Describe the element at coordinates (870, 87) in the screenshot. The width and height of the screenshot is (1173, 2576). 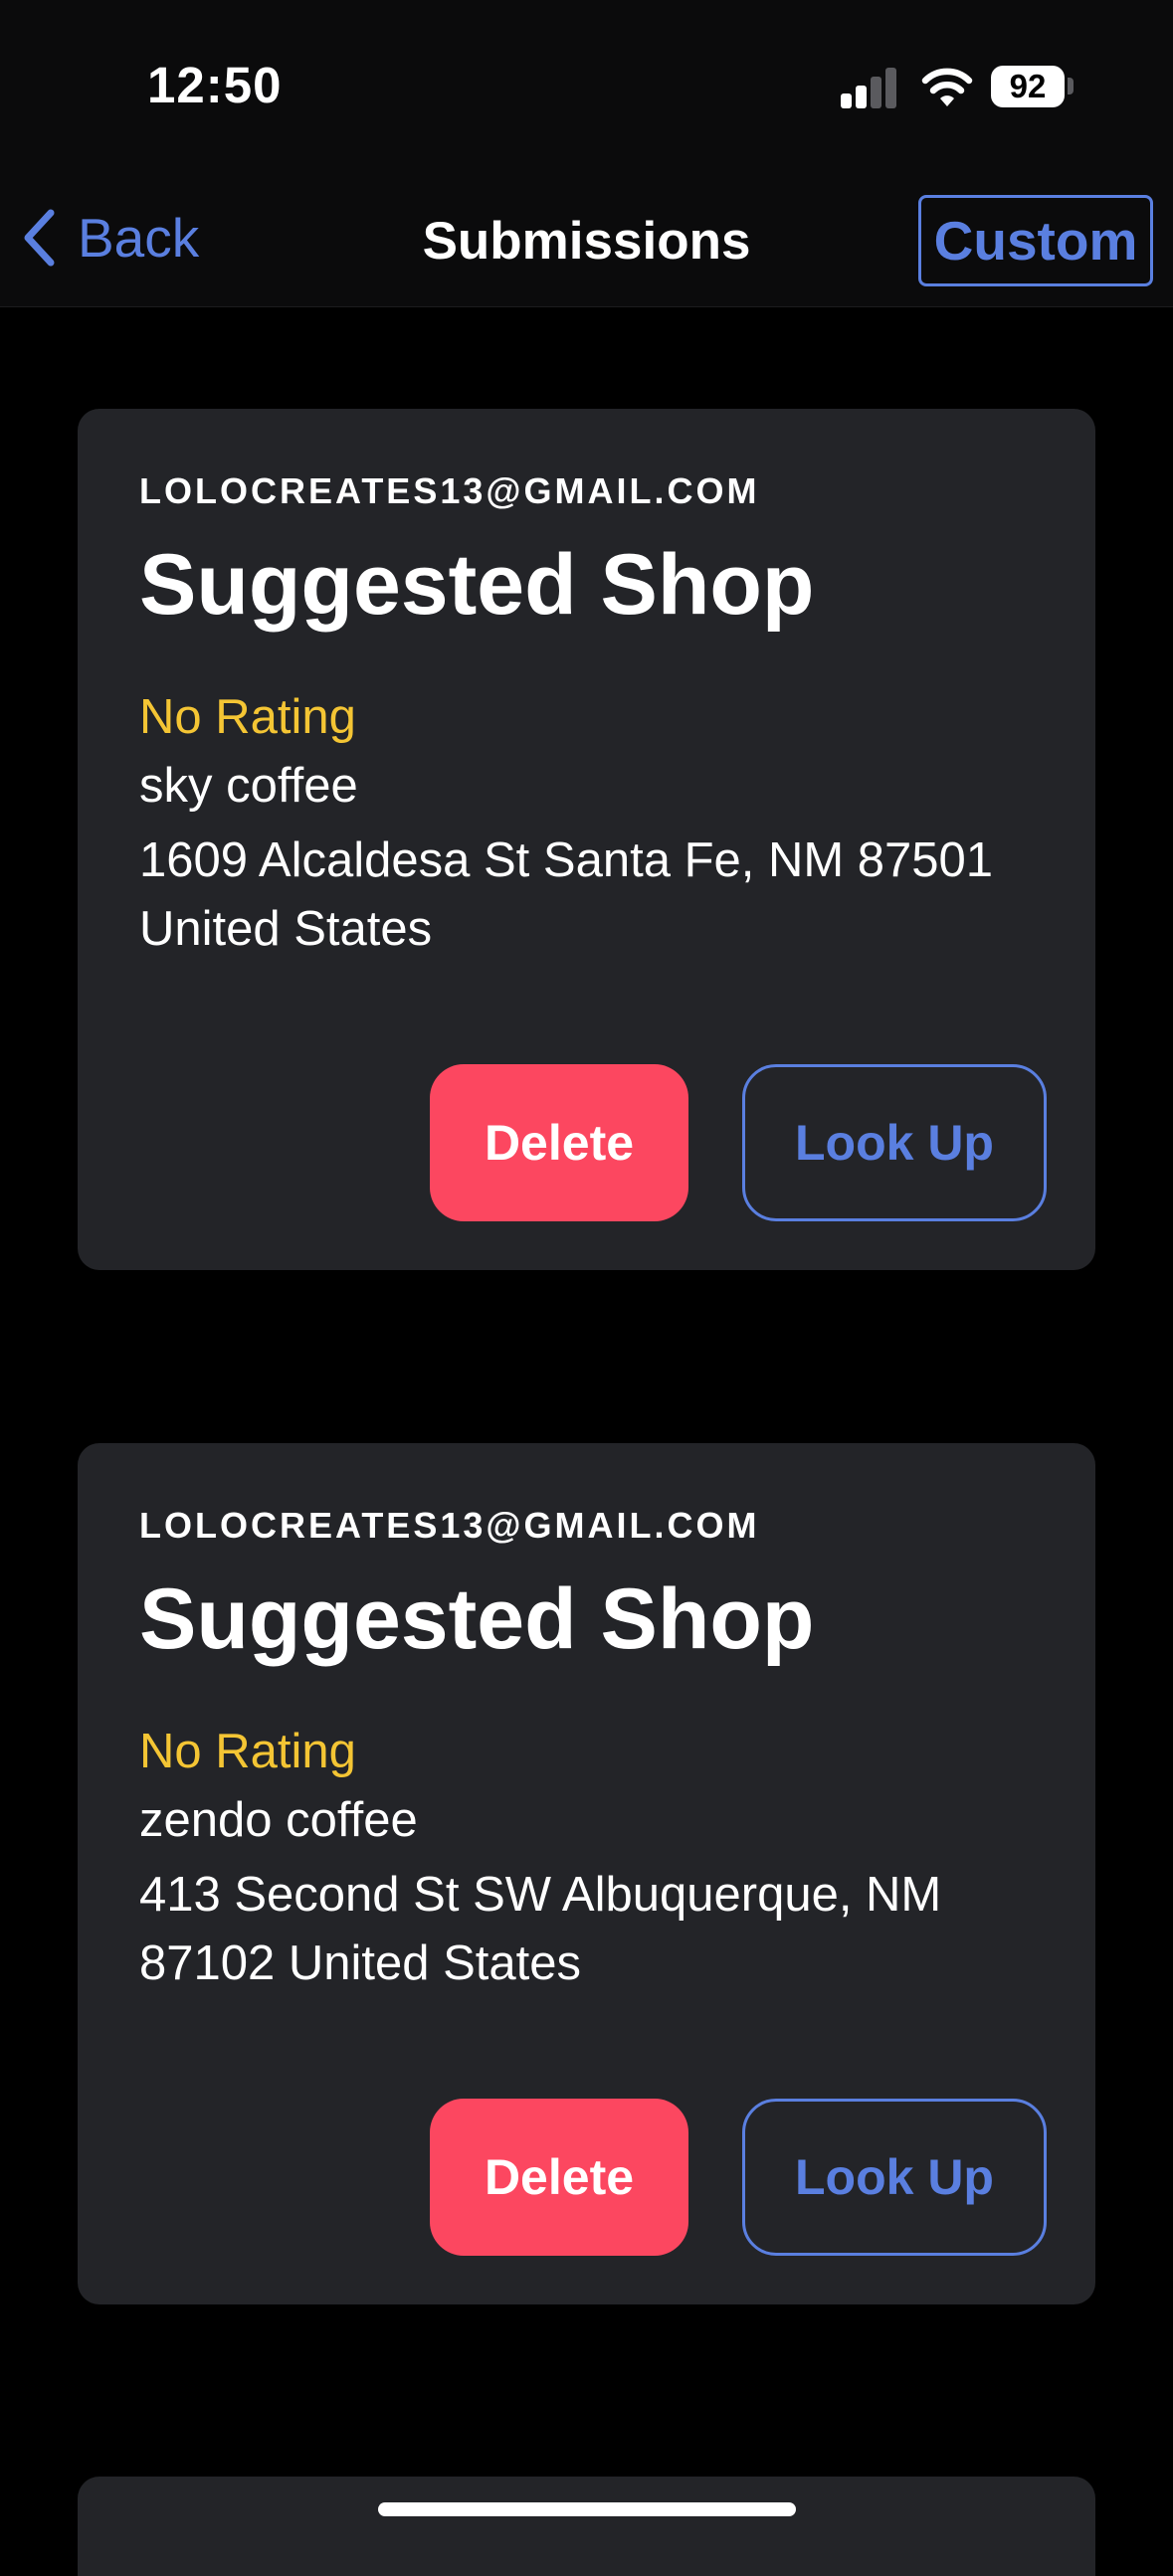
I see `cellular-signal-icon` at that location.